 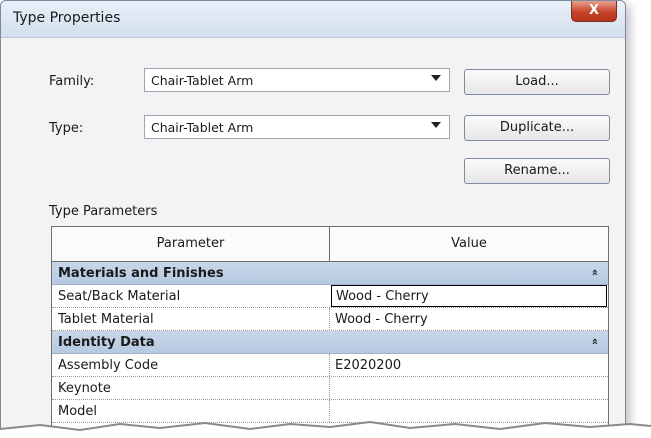 I want to click on close-button: X, so click(x=594, y=11).